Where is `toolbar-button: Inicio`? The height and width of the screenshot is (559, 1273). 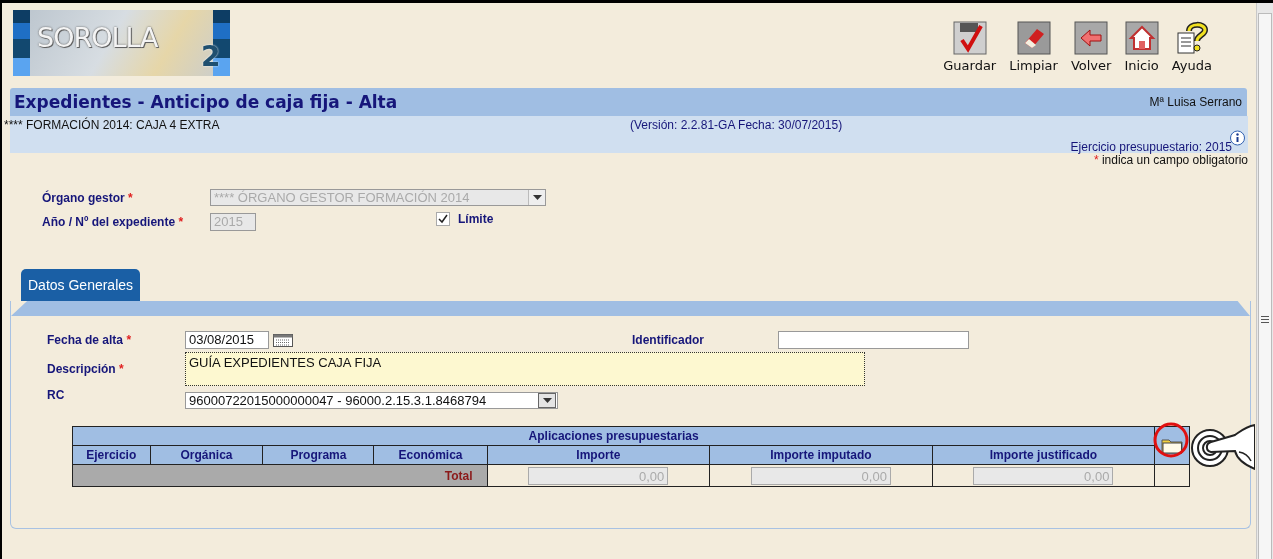
toolbar-button: Inicio is located at coordinates (1141, 47).